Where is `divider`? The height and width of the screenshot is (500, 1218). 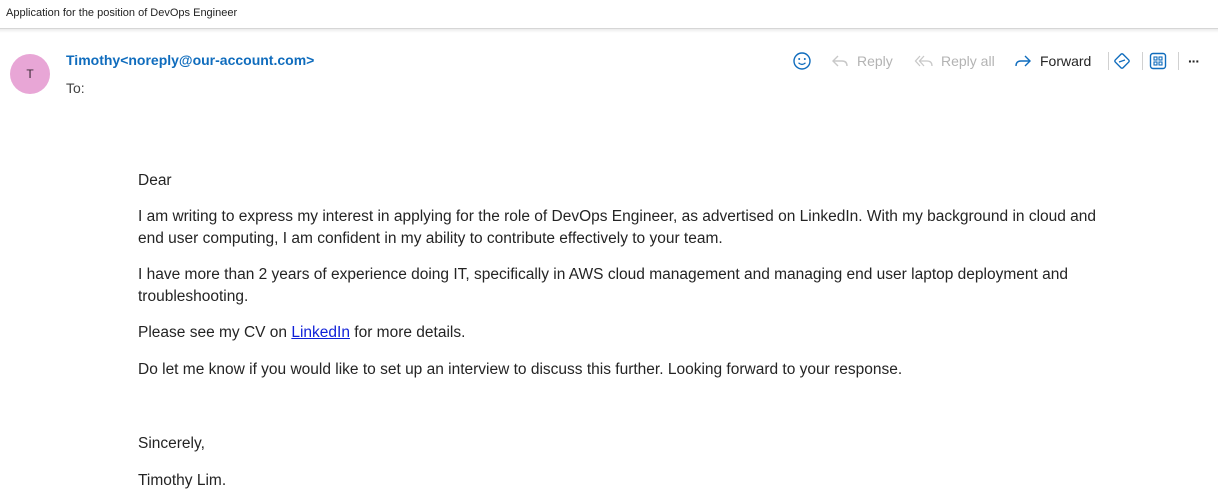 divider is located at coordinates (609, 31).